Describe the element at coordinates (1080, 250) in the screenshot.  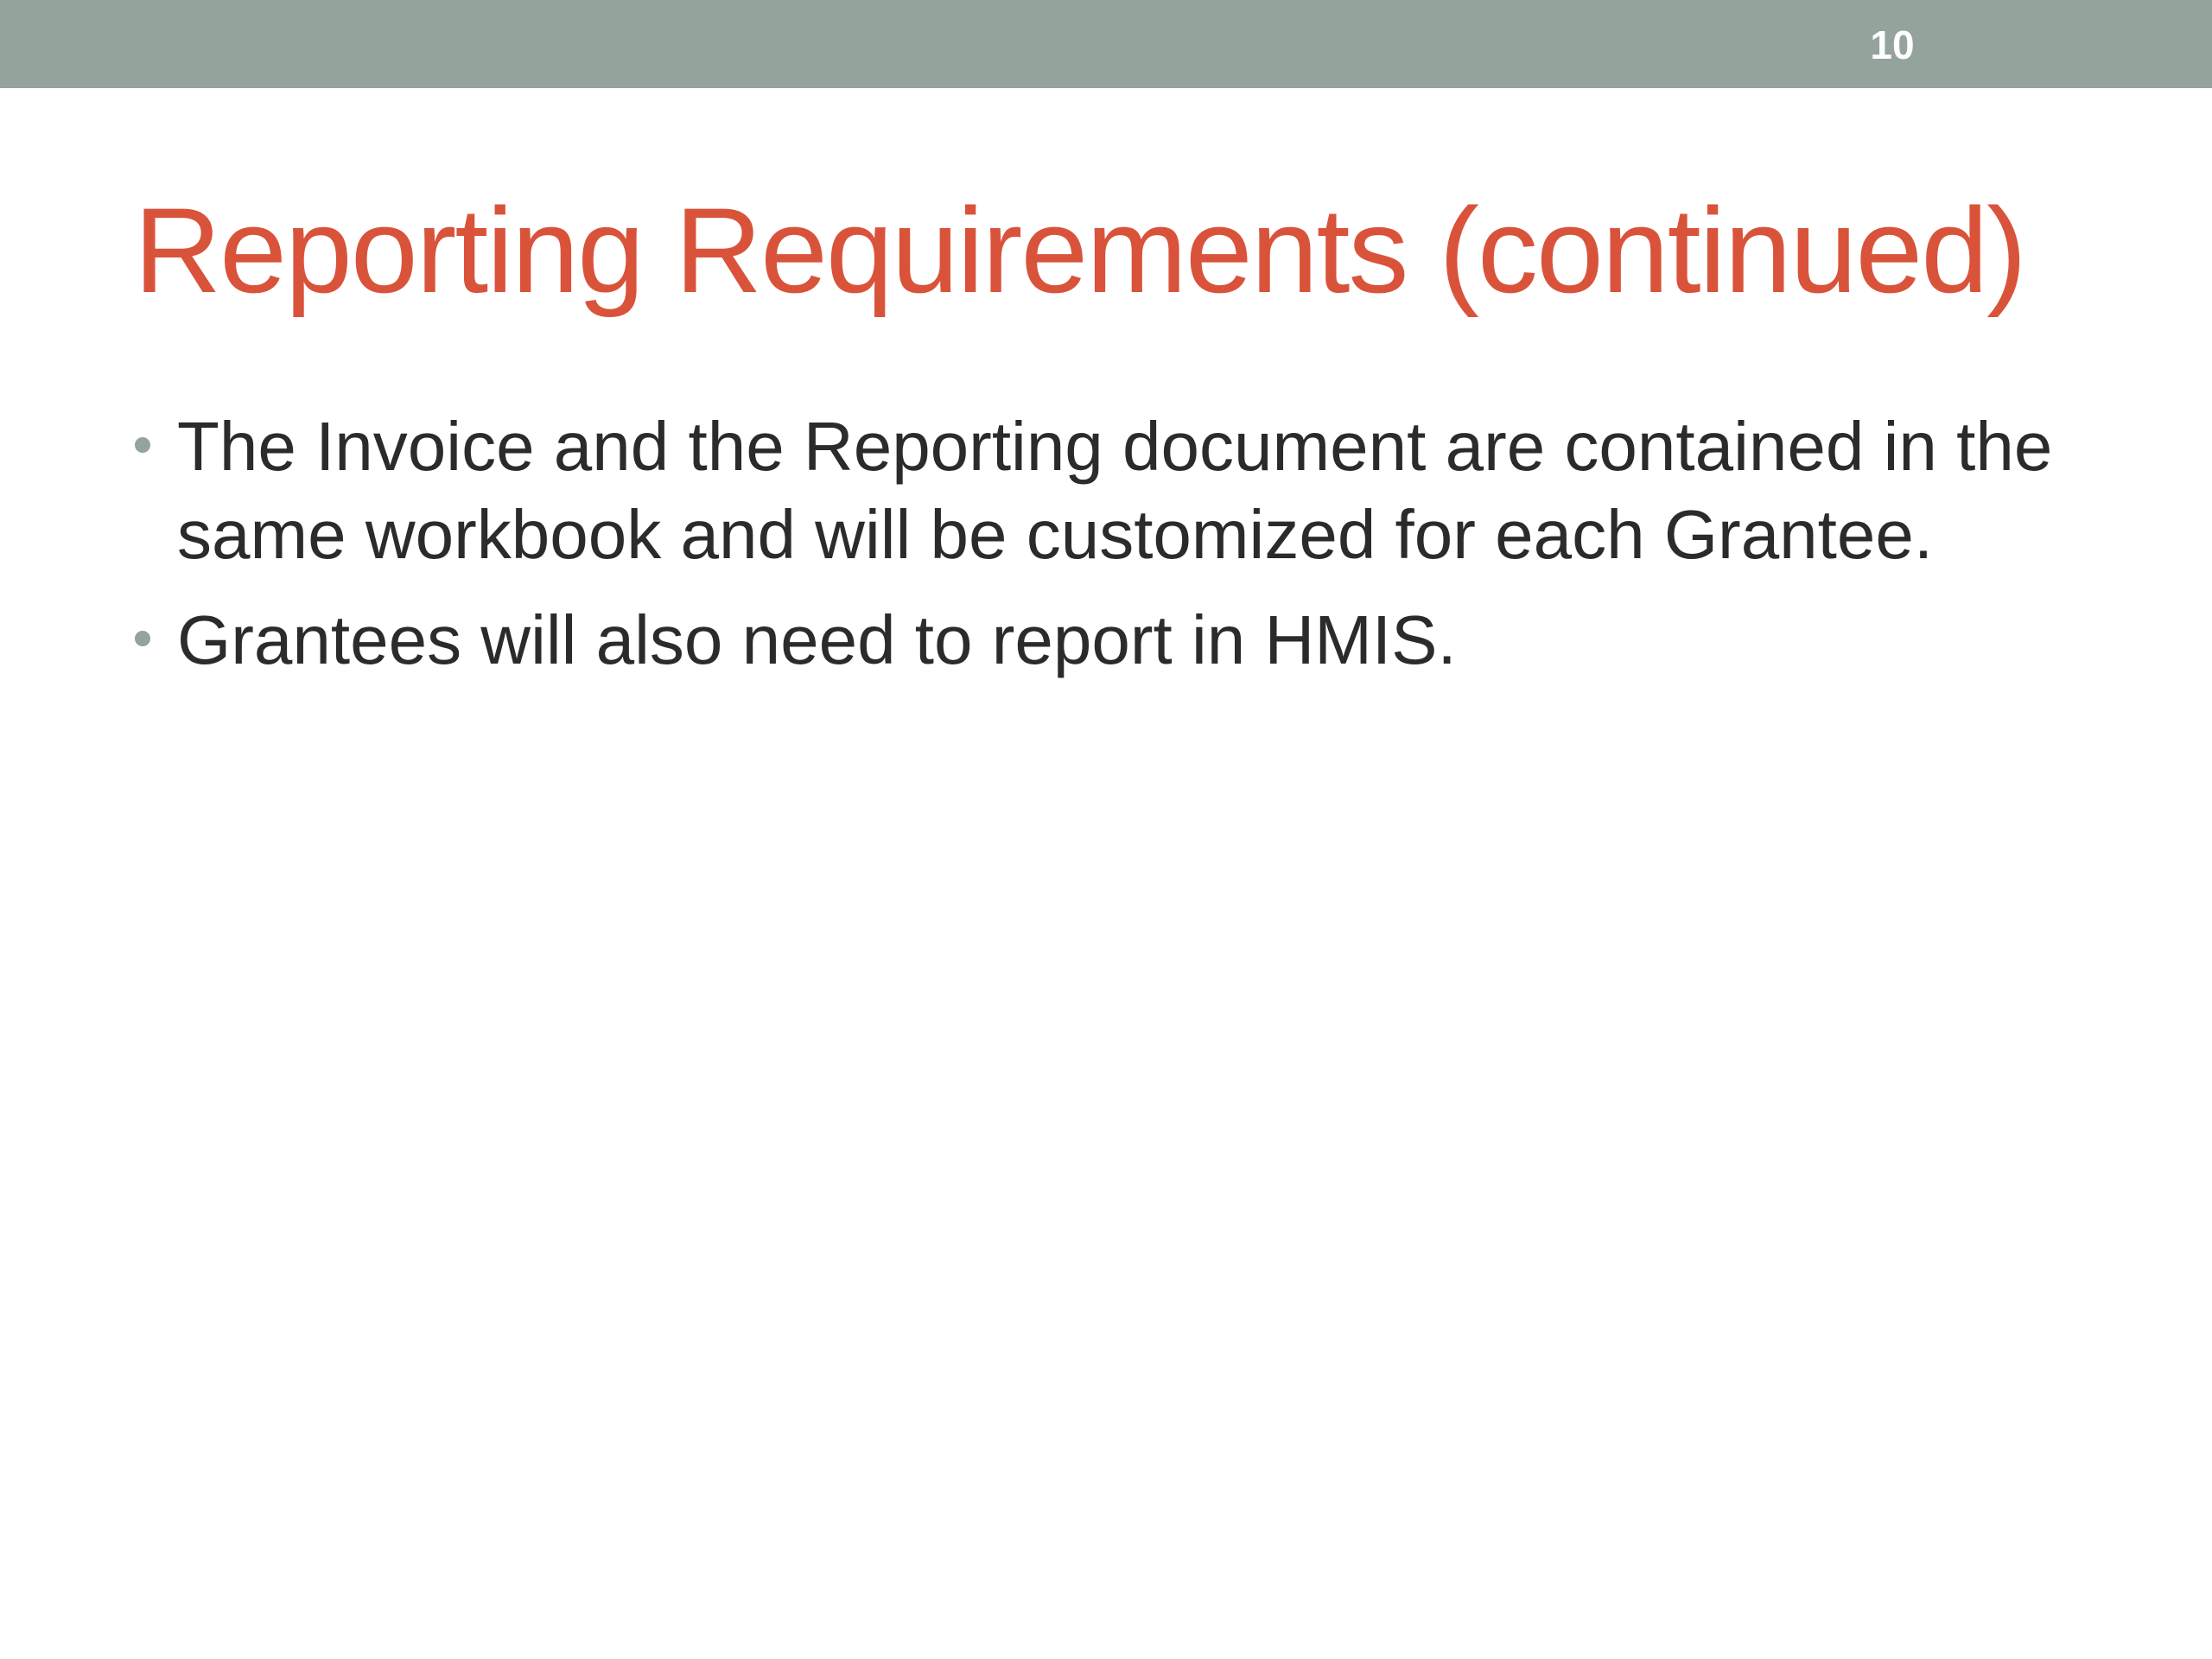
I see `slide-title: Reporting Requirements (continued)` at that location.